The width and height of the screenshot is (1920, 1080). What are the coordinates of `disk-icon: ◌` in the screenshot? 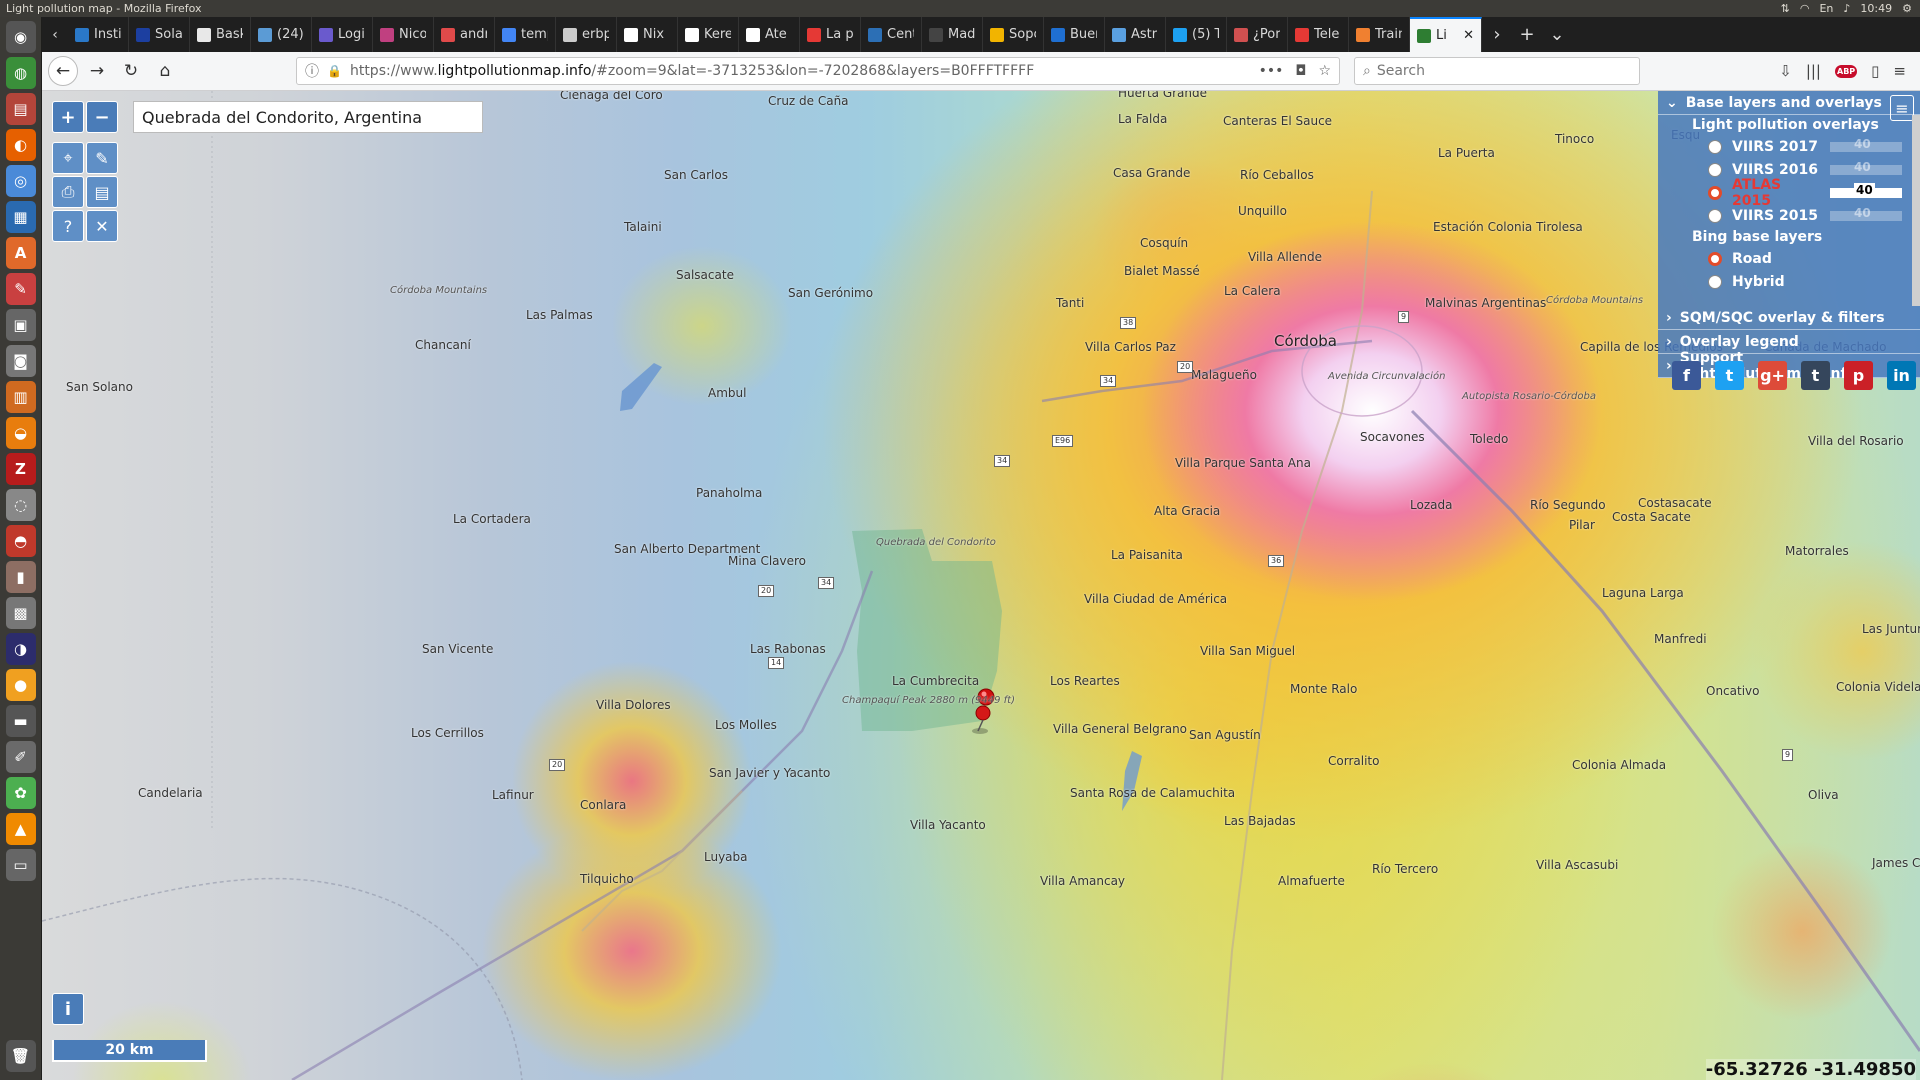 It's located at (20, 505).